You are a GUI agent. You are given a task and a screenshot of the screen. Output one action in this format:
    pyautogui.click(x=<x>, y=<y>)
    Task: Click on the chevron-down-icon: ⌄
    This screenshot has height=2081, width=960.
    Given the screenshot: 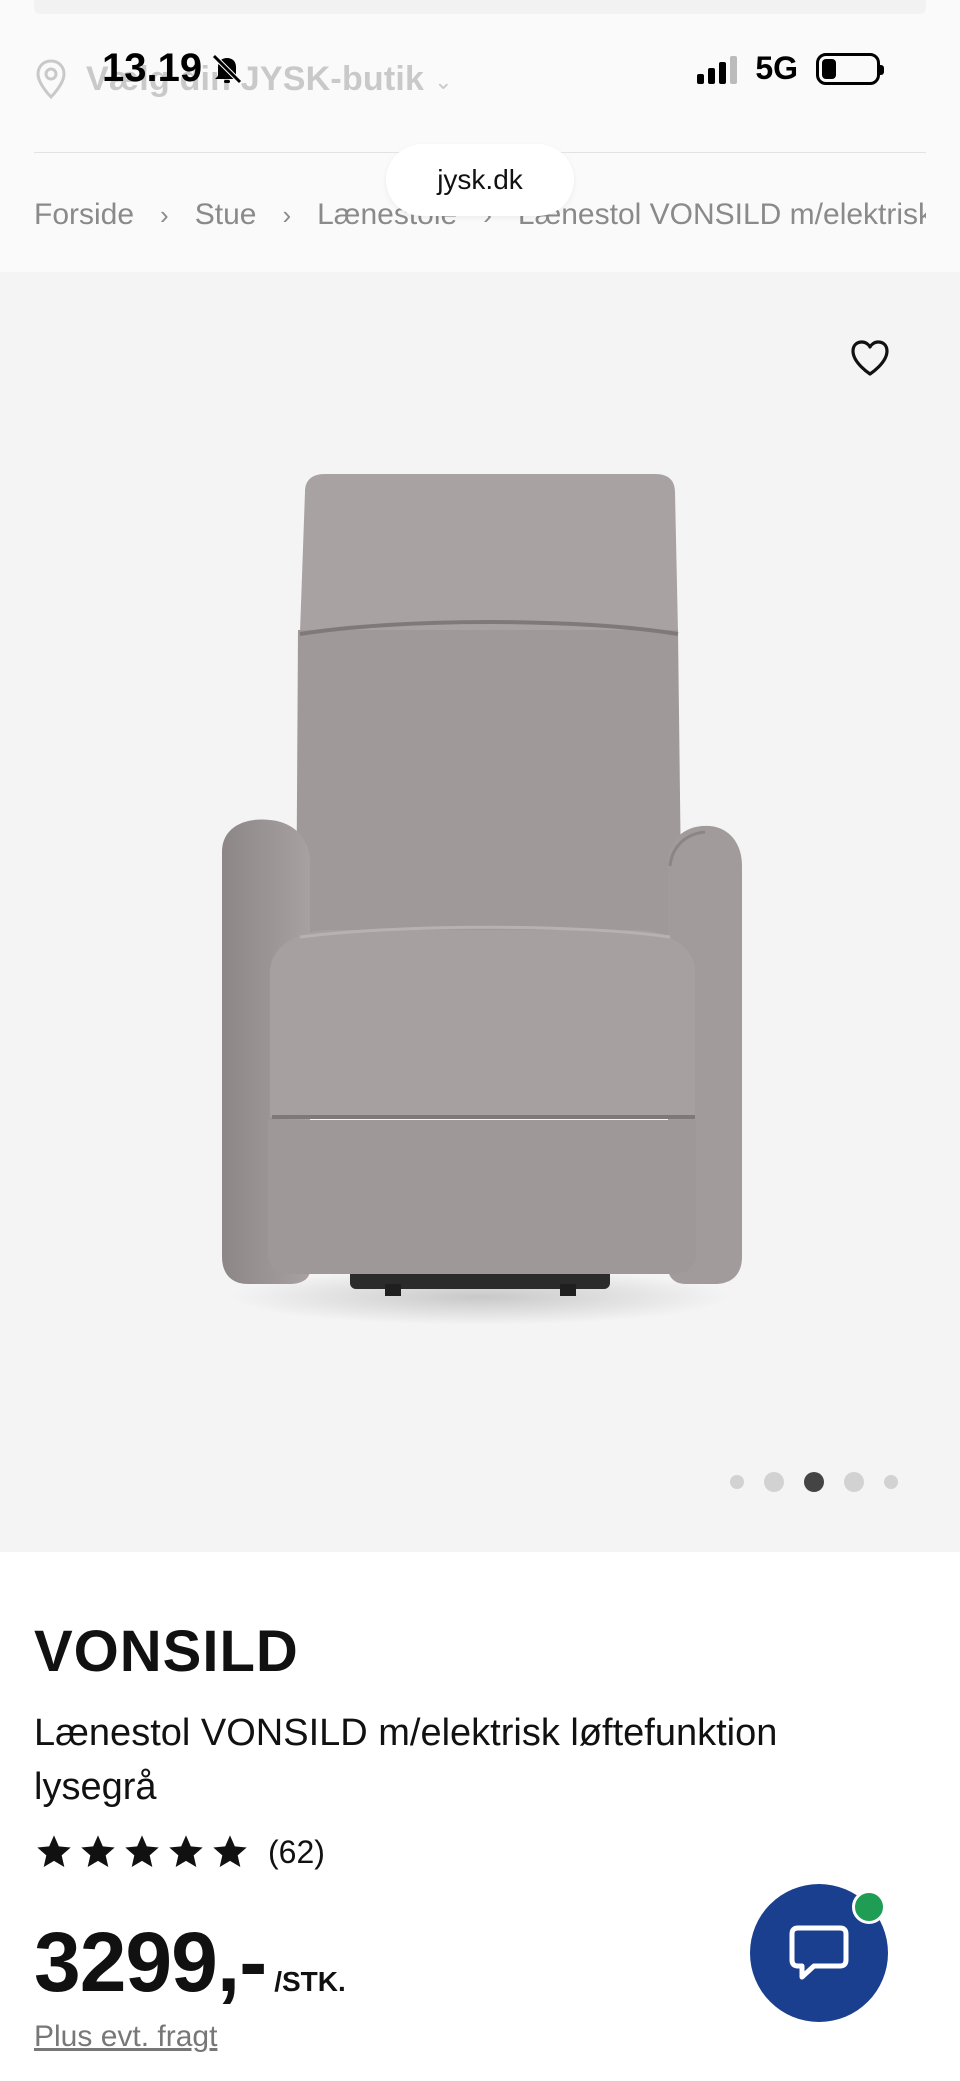 What is the action you would take?
    pyautogui.click(x=443, y=81)
    